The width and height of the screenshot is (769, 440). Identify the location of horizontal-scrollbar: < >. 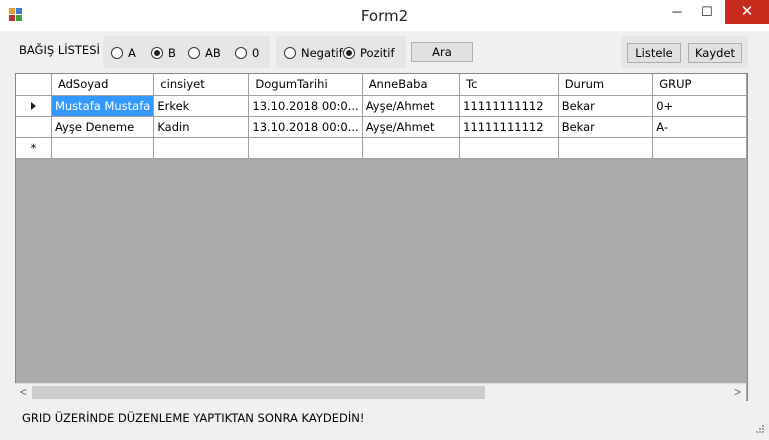
(380, 392).